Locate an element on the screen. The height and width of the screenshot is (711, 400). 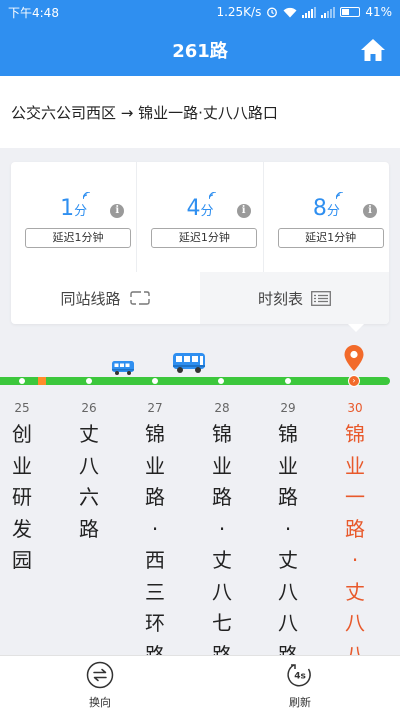
status-time: 下午4:48 is located at coordinates (33, 12).